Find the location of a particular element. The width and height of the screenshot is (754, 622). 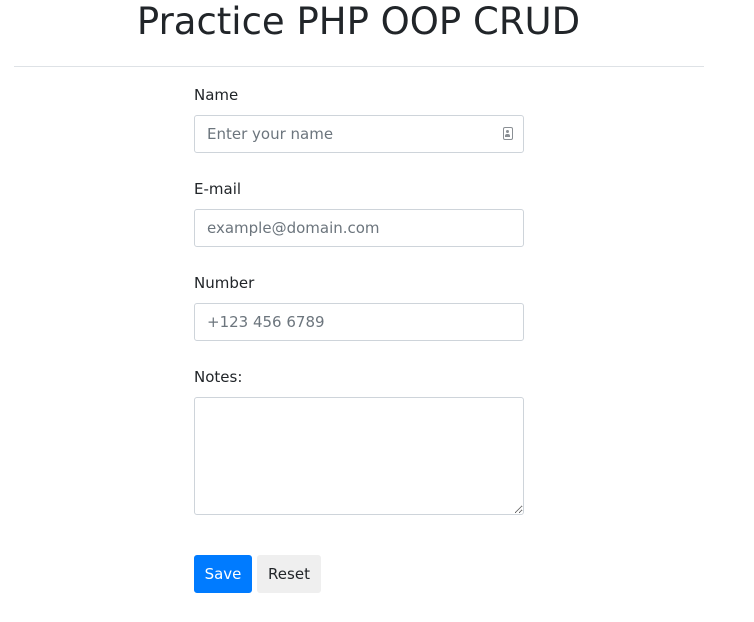

email-input is located at coordinates (359, 228).